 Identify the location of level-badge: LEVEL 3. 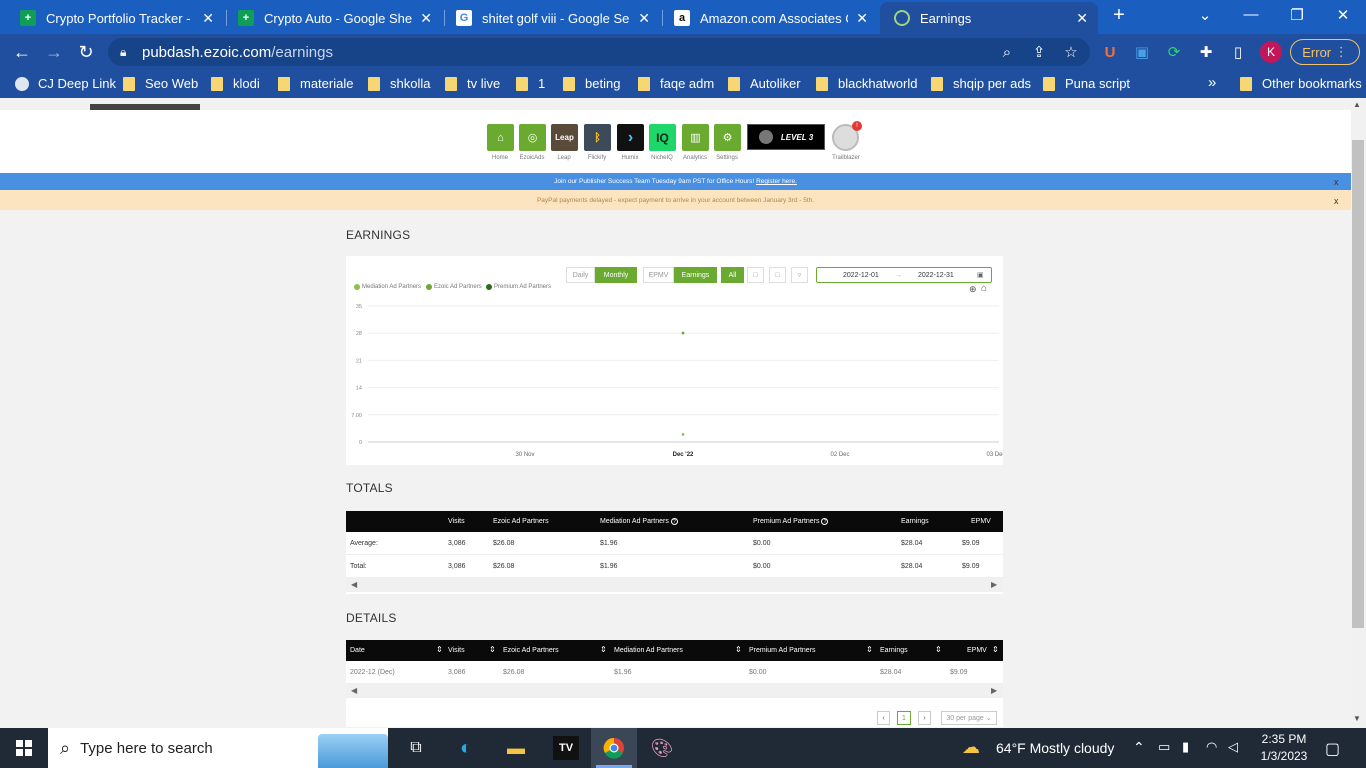
(786, 137).